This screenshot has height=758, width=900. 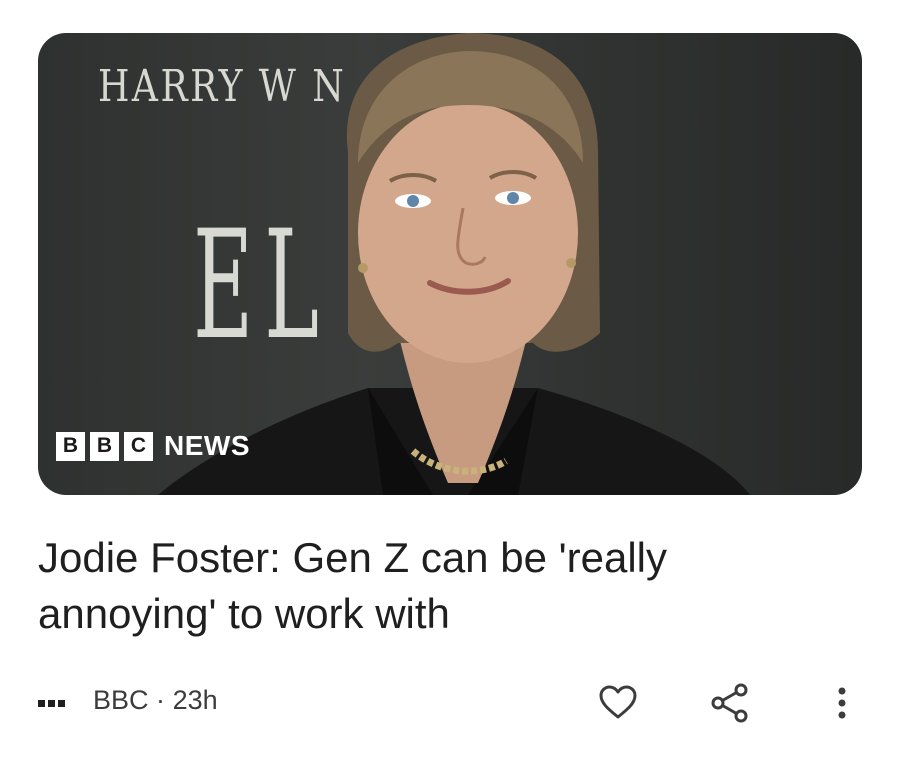 I want to click on source-and-age: BBC · 23h, so click(x=155, y=700).